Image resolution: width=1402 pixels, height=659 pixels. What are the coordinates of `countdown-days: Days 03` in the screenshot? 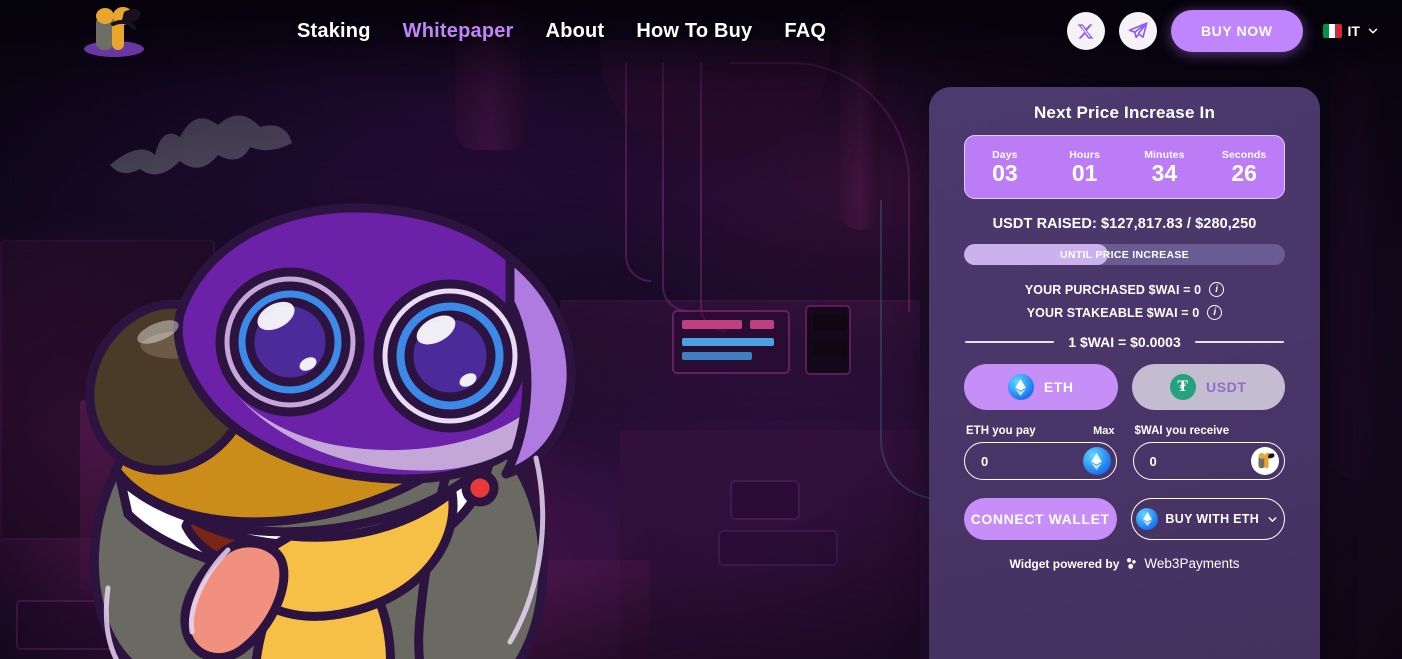 It's located at (1005, 167).